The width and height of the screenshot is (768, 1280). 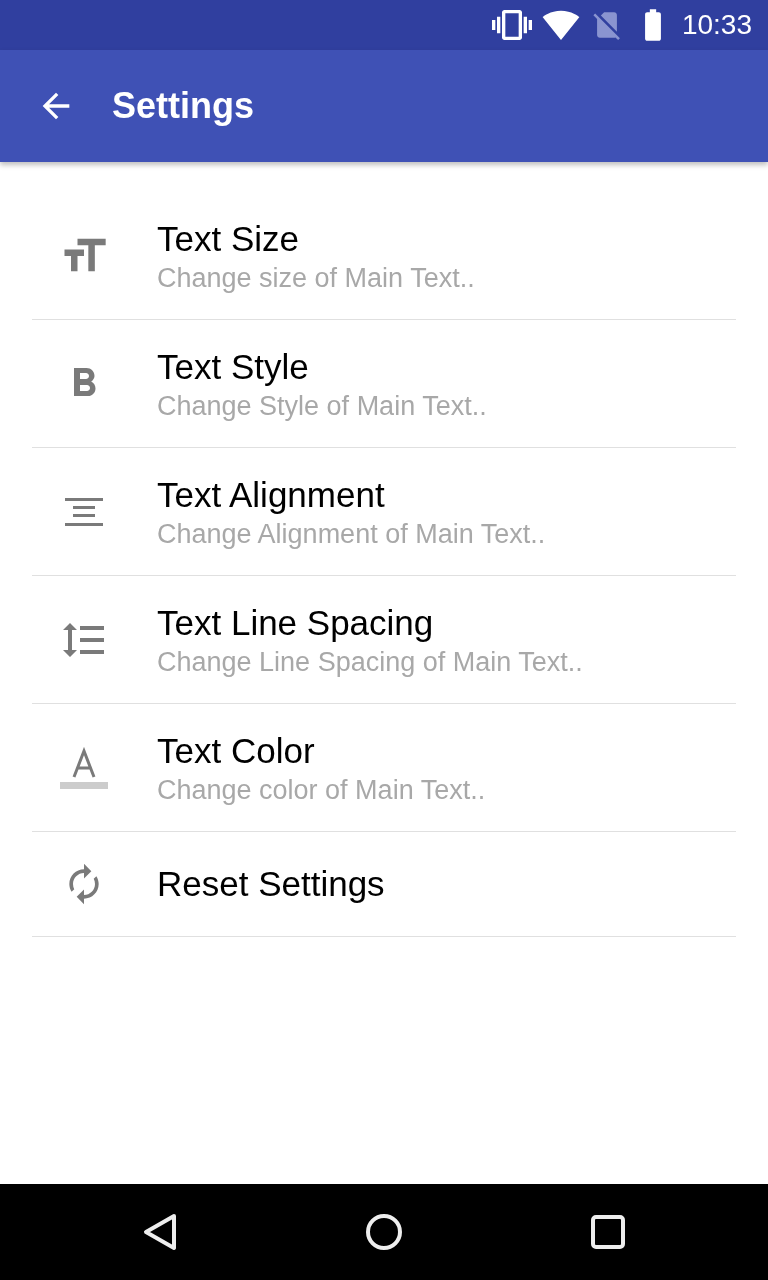 I want to click on setting-subtitle: Change Style of Main Text.., so click(x=322, y=406).